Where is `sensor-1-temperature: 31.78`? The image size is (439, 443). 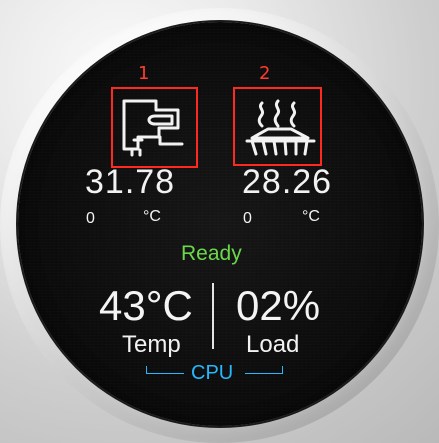
sensor-1-temperature: 31.78 is located at coordinates (130, 182).